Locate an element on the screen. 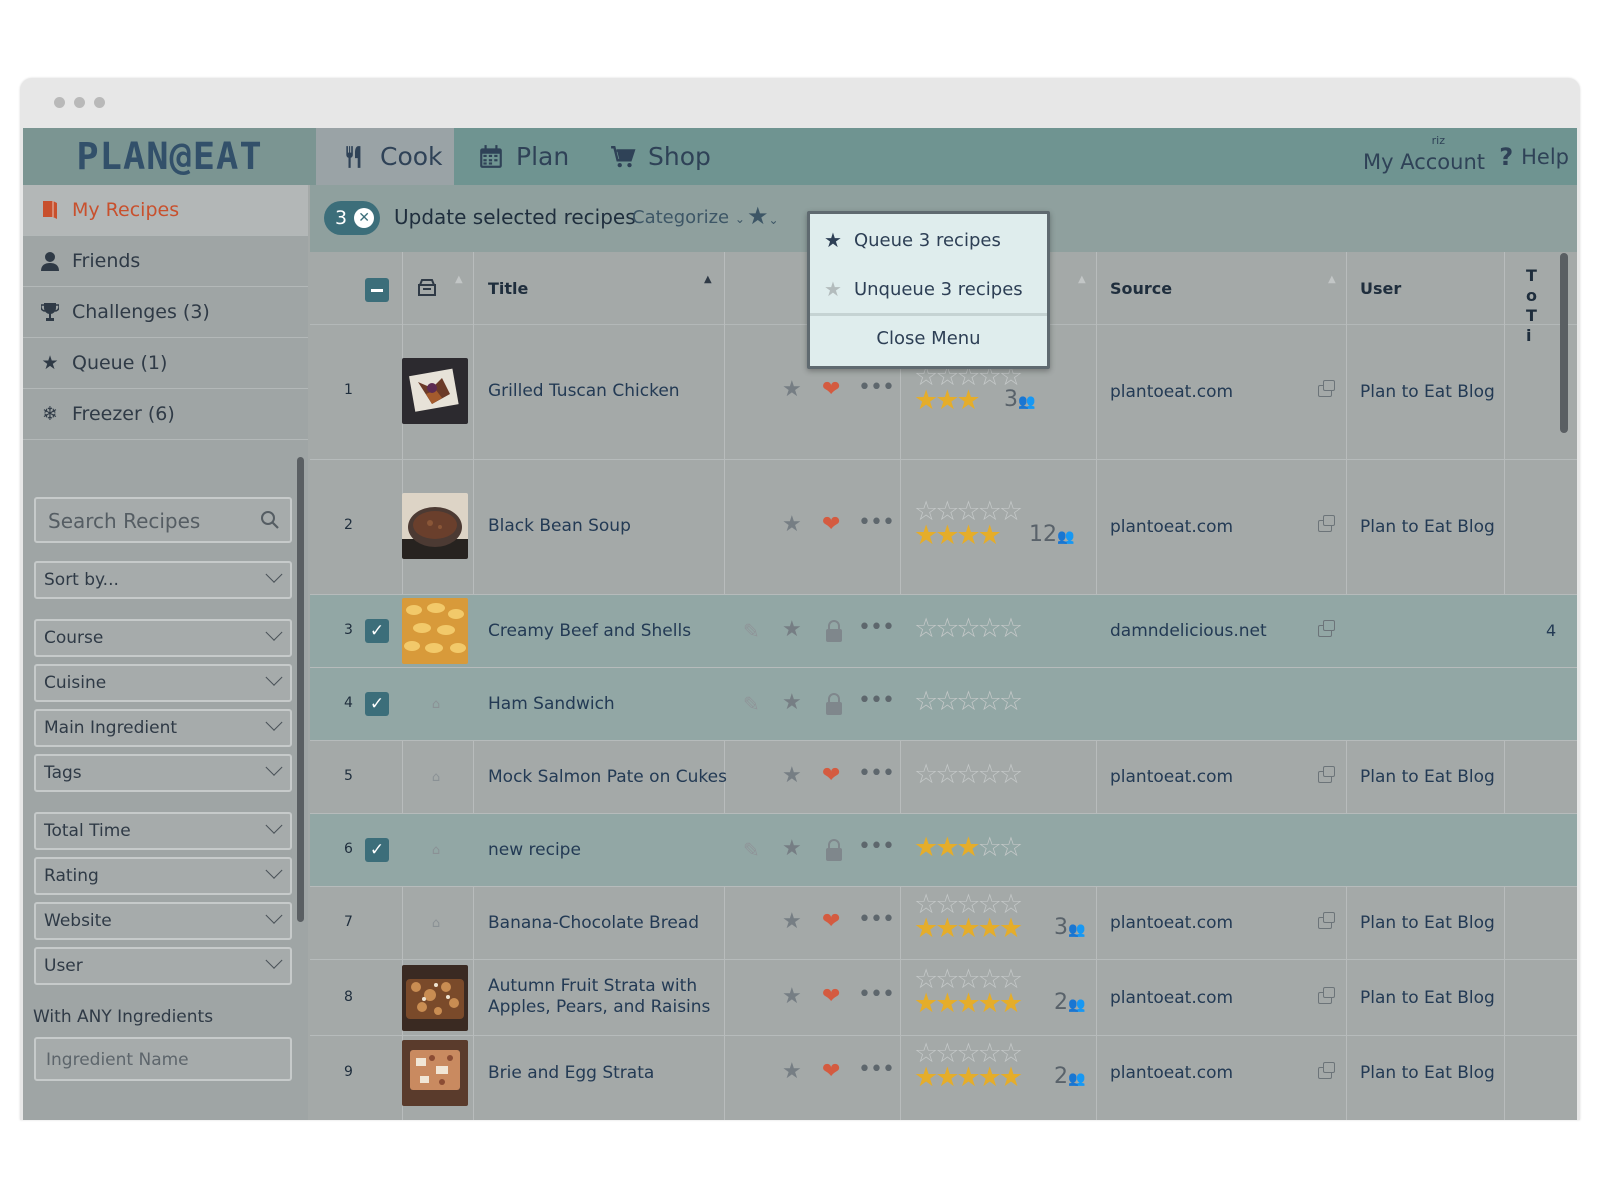 The height and width of the screenshot is (1200, 1600). sidebar-item-challenges: Challenges (3) is located at coordinates (165, 312).